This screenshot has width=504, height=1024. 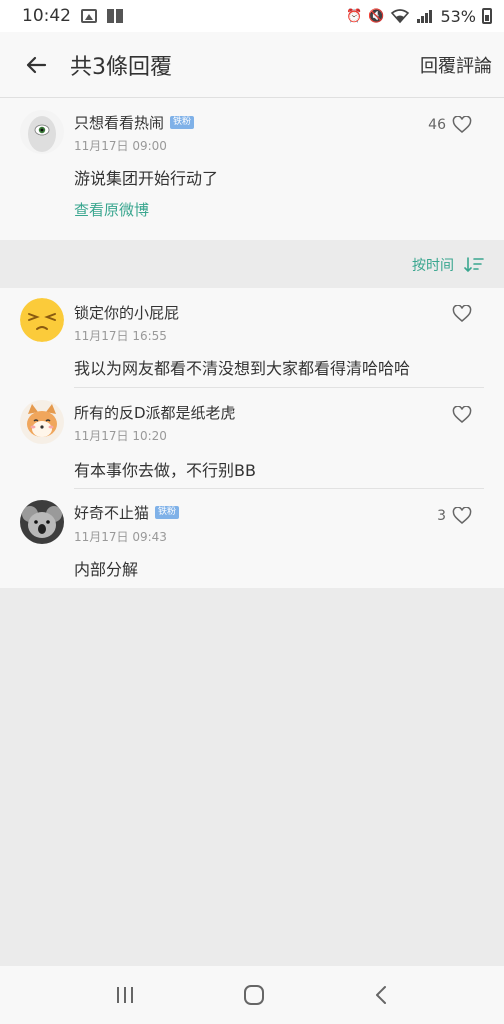 What do you see at coordinates (354, 16) in the screenshot?
I see `alarm-icon: ⏰` at bounding box center [354, 16].